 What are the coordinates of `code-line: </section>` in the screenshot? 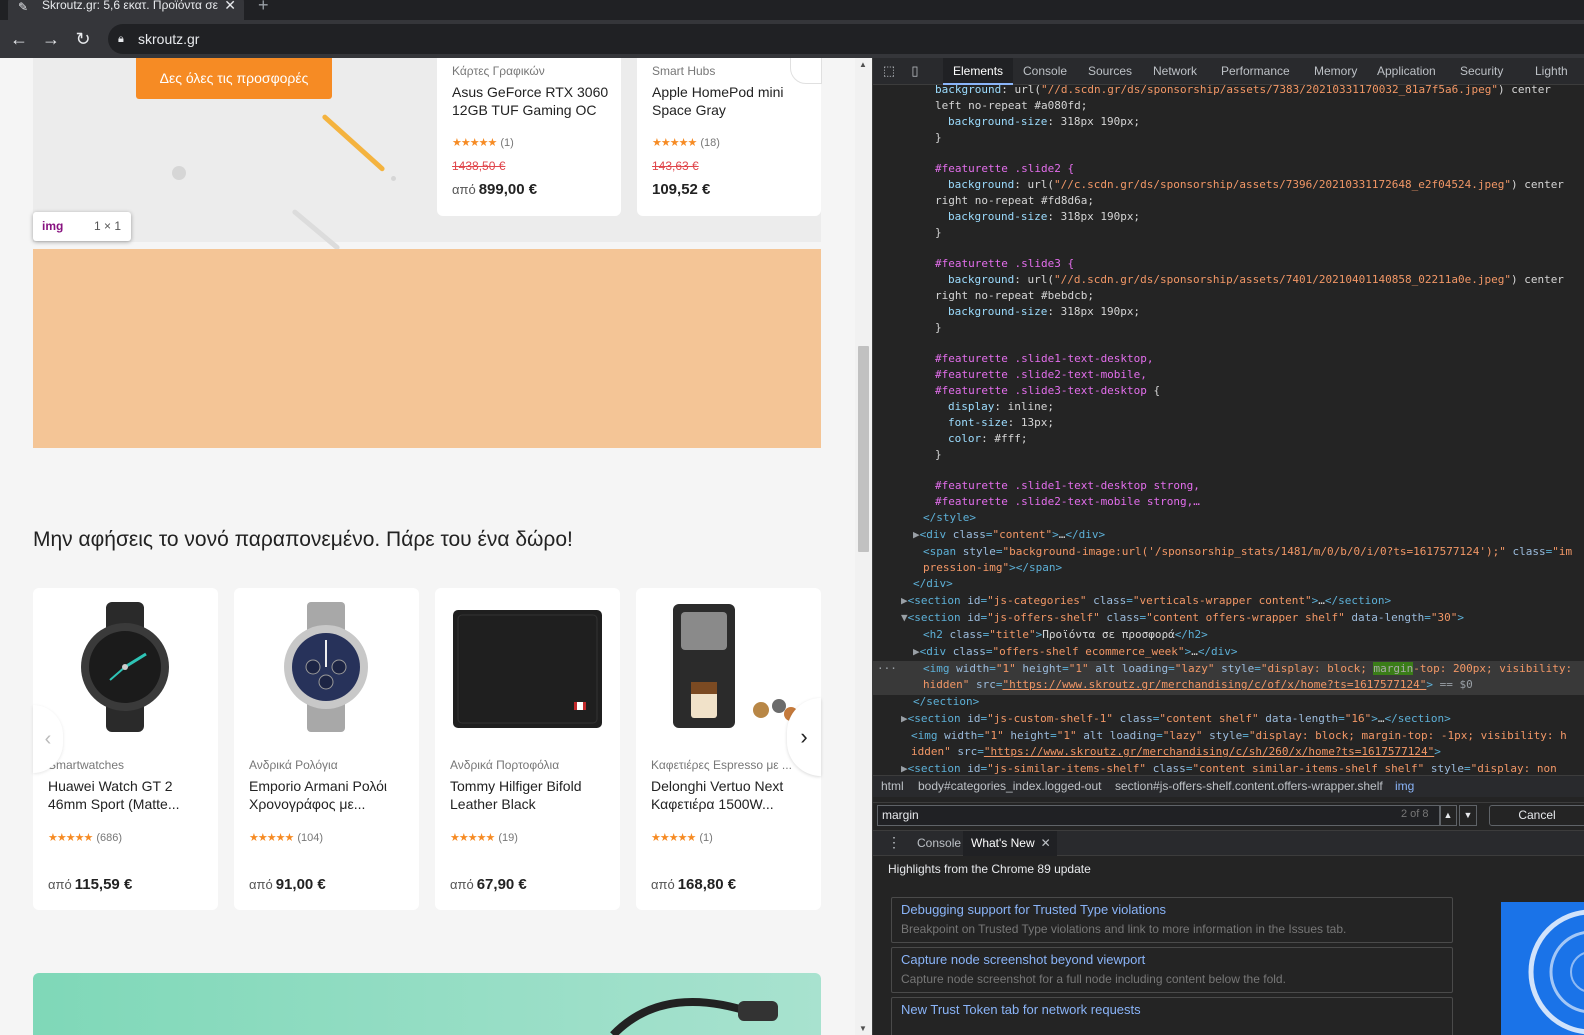 It's located at (946, 702).